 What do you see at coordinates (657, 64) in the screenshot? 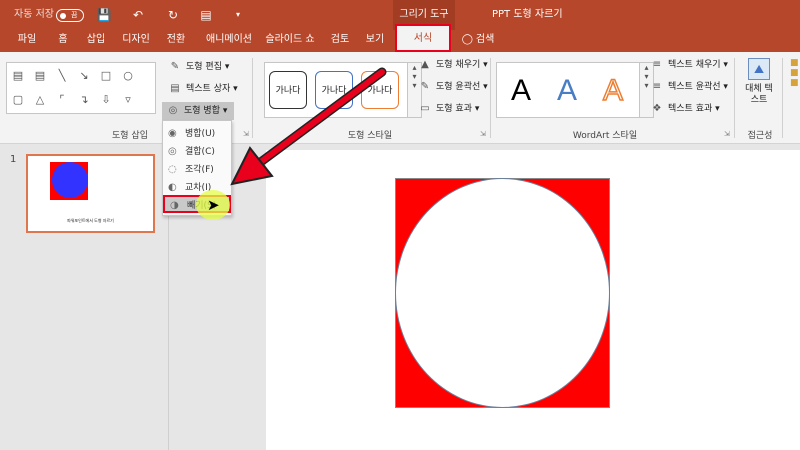
I see `text-fill-icon: ≡` at bounding box center [657, 64].